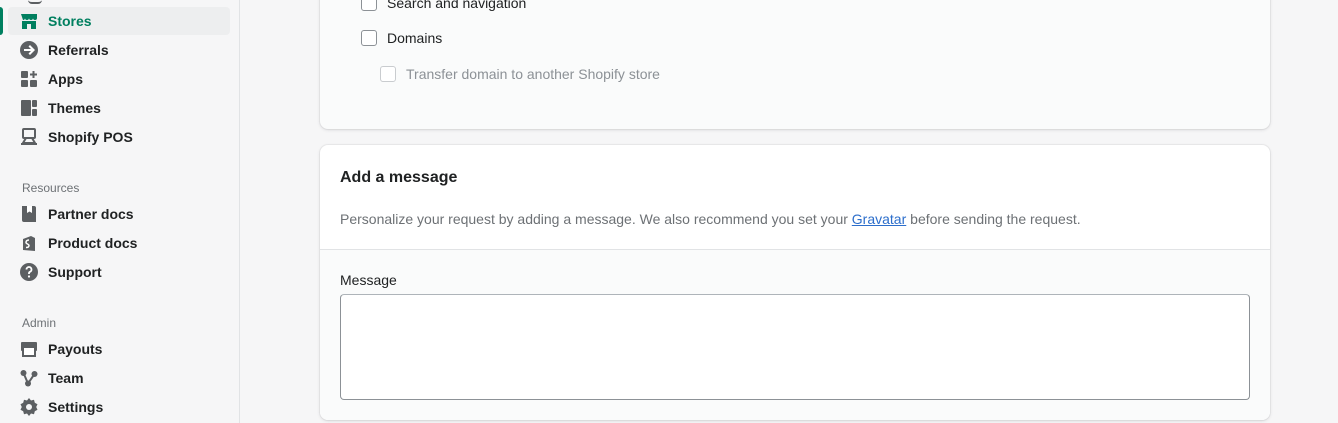  What do you see at coordinates (29, 378) in the screenshot?
I see `team-icon` at bounding box center [29, 378].